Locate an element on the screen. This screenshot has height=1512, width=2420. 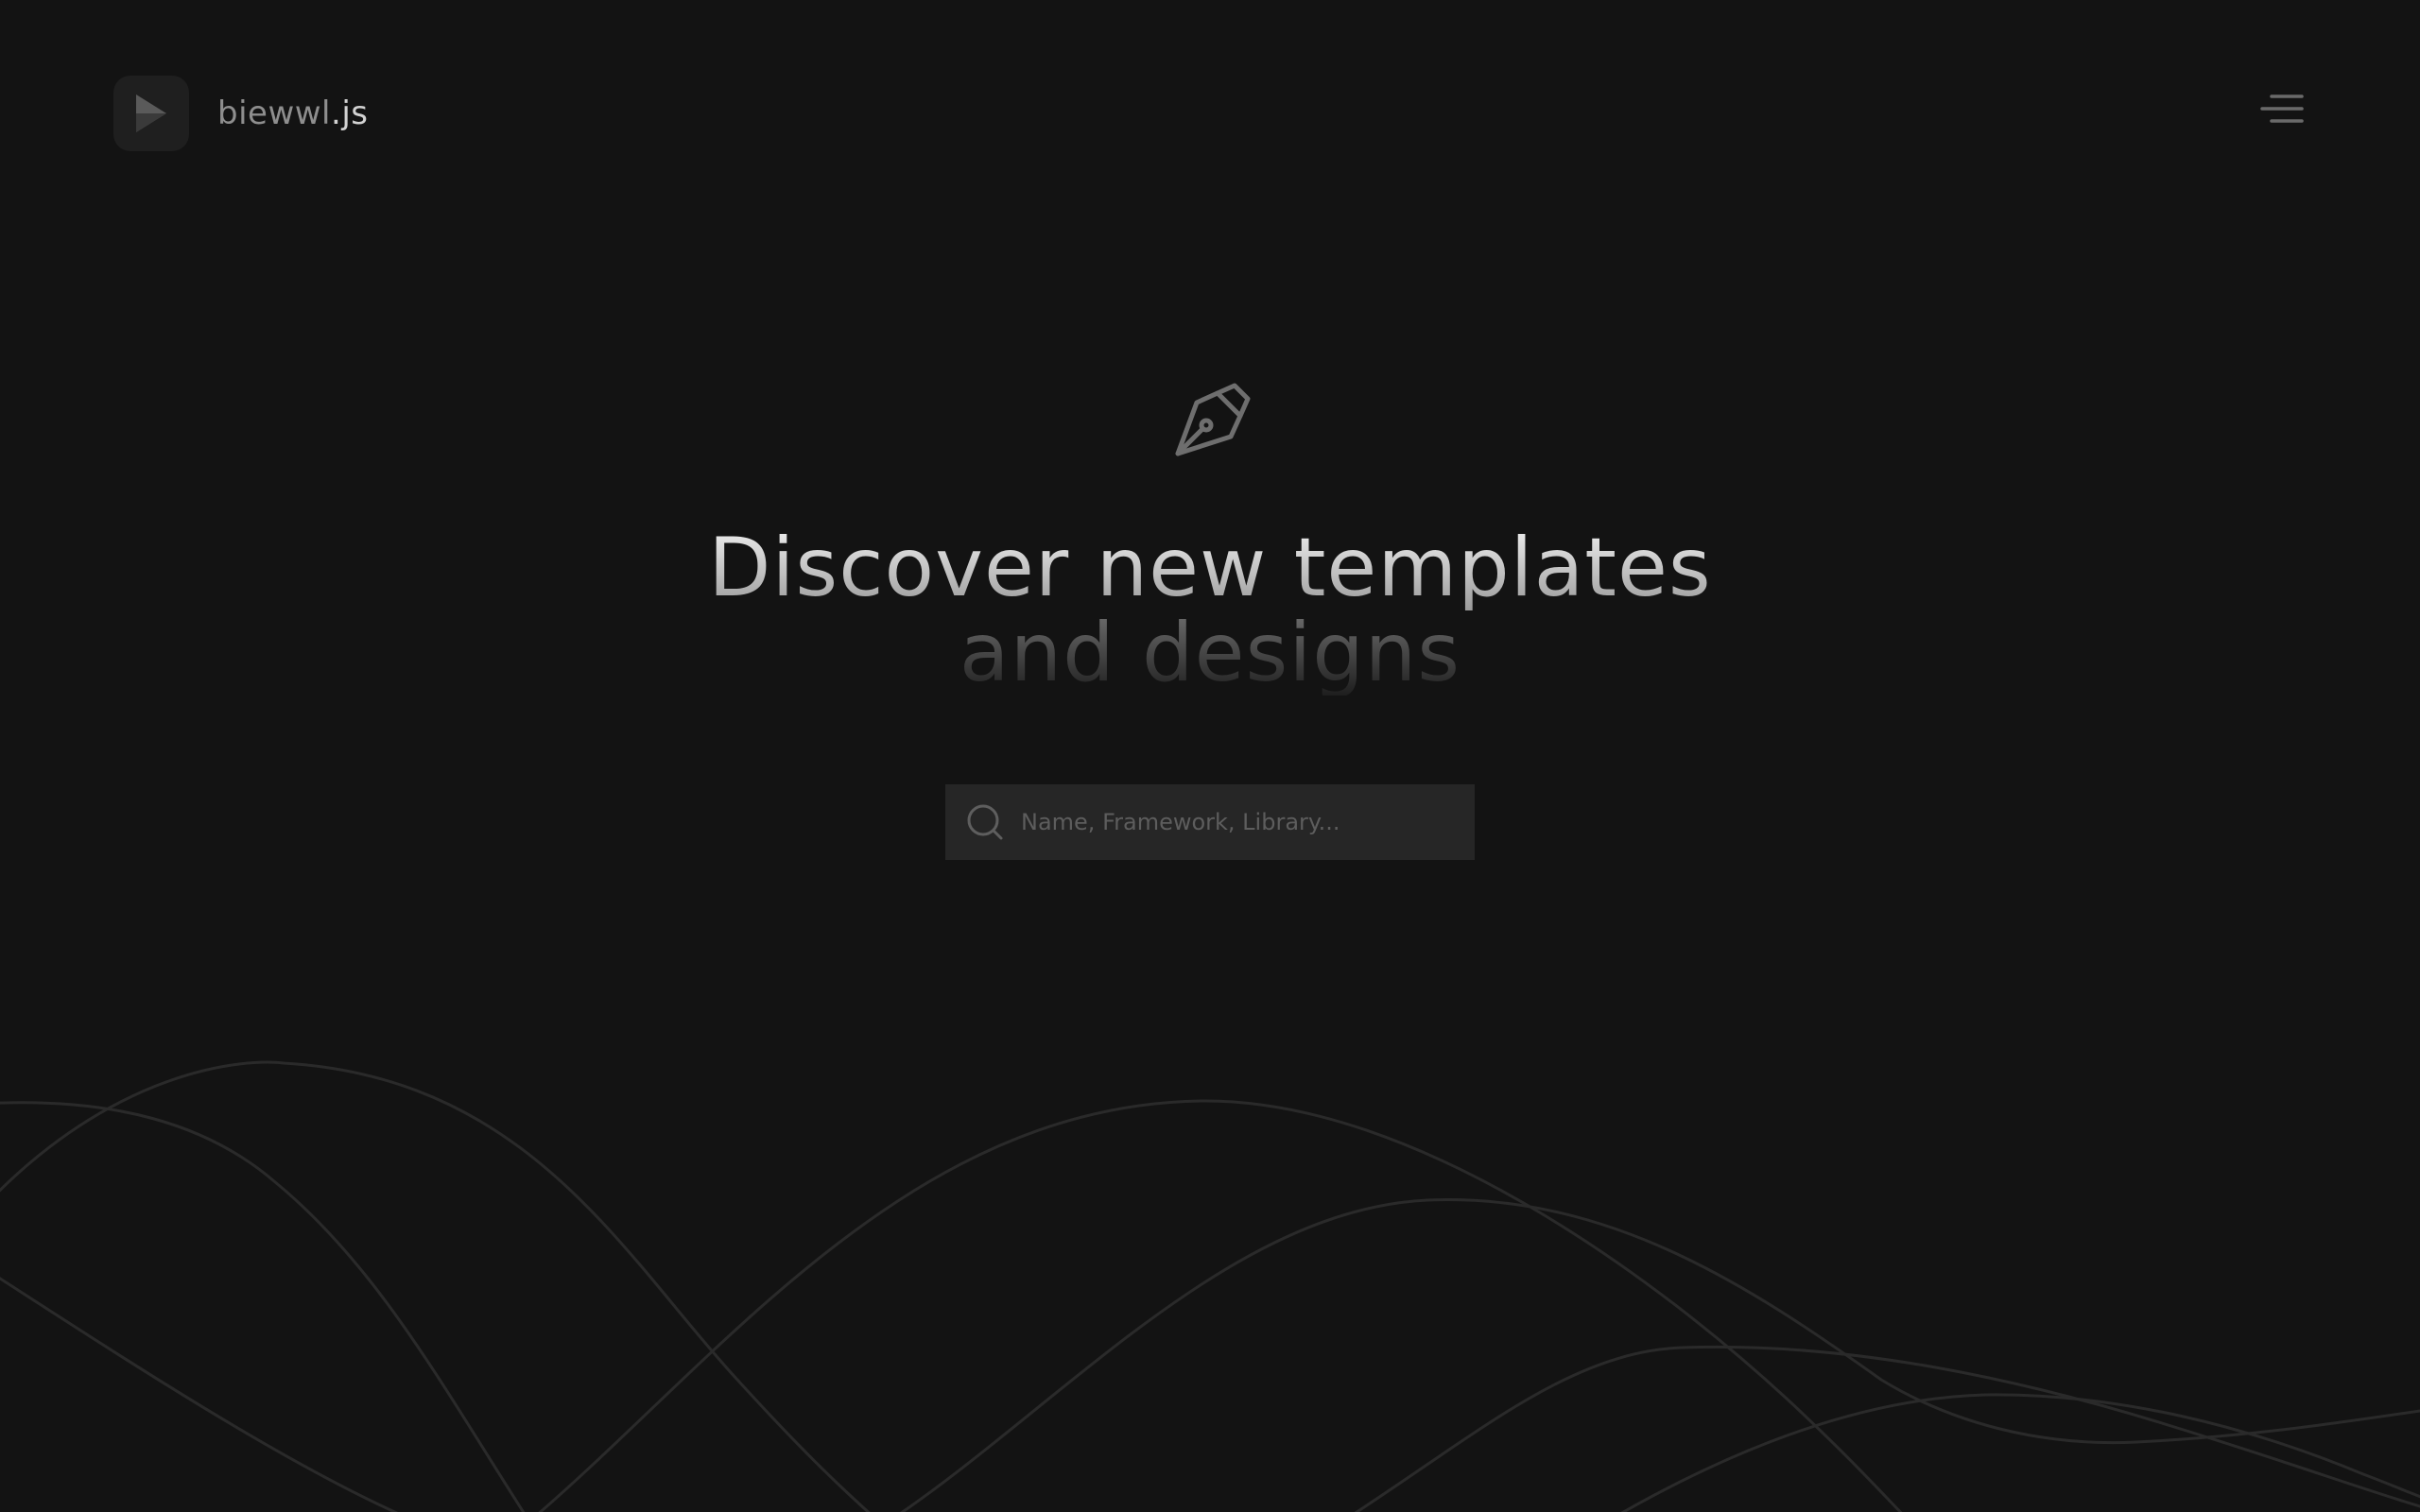
logo is located at coordinates (151, 113).